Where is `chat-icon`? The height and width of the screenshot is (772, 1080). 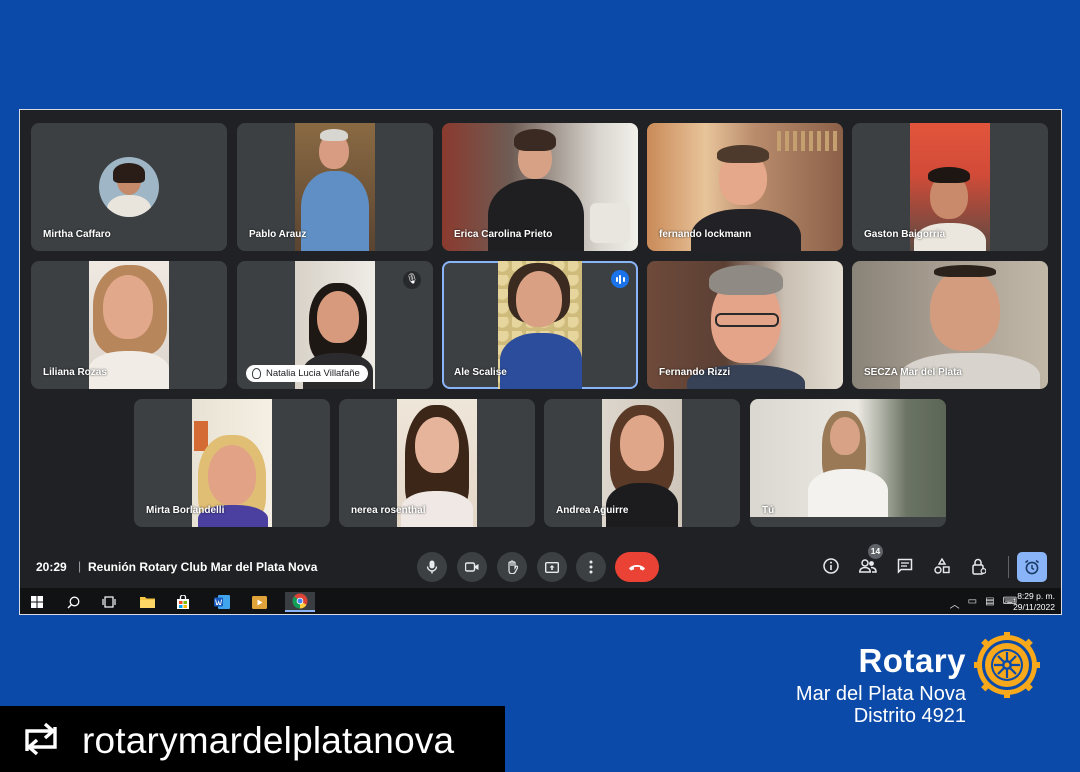
chat-icon is located at coordinates (905, 566).